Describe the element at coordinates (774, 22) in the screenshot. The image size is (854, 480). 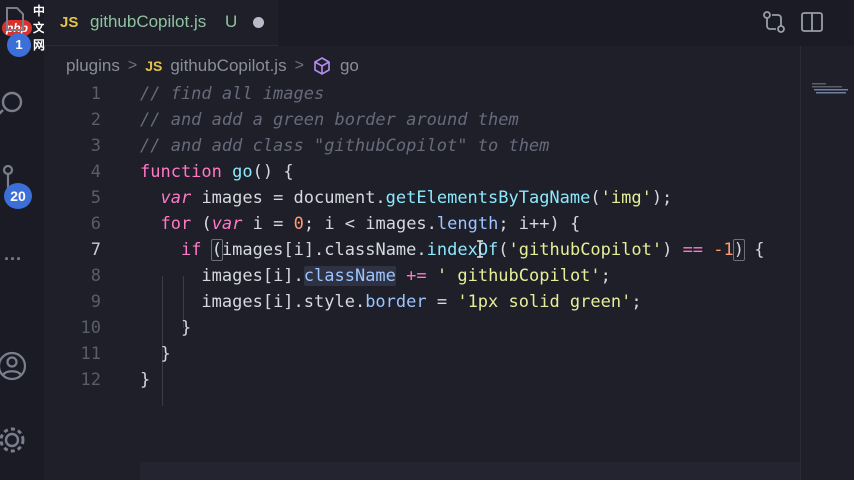
I see `compare-changes-icon` at that location.